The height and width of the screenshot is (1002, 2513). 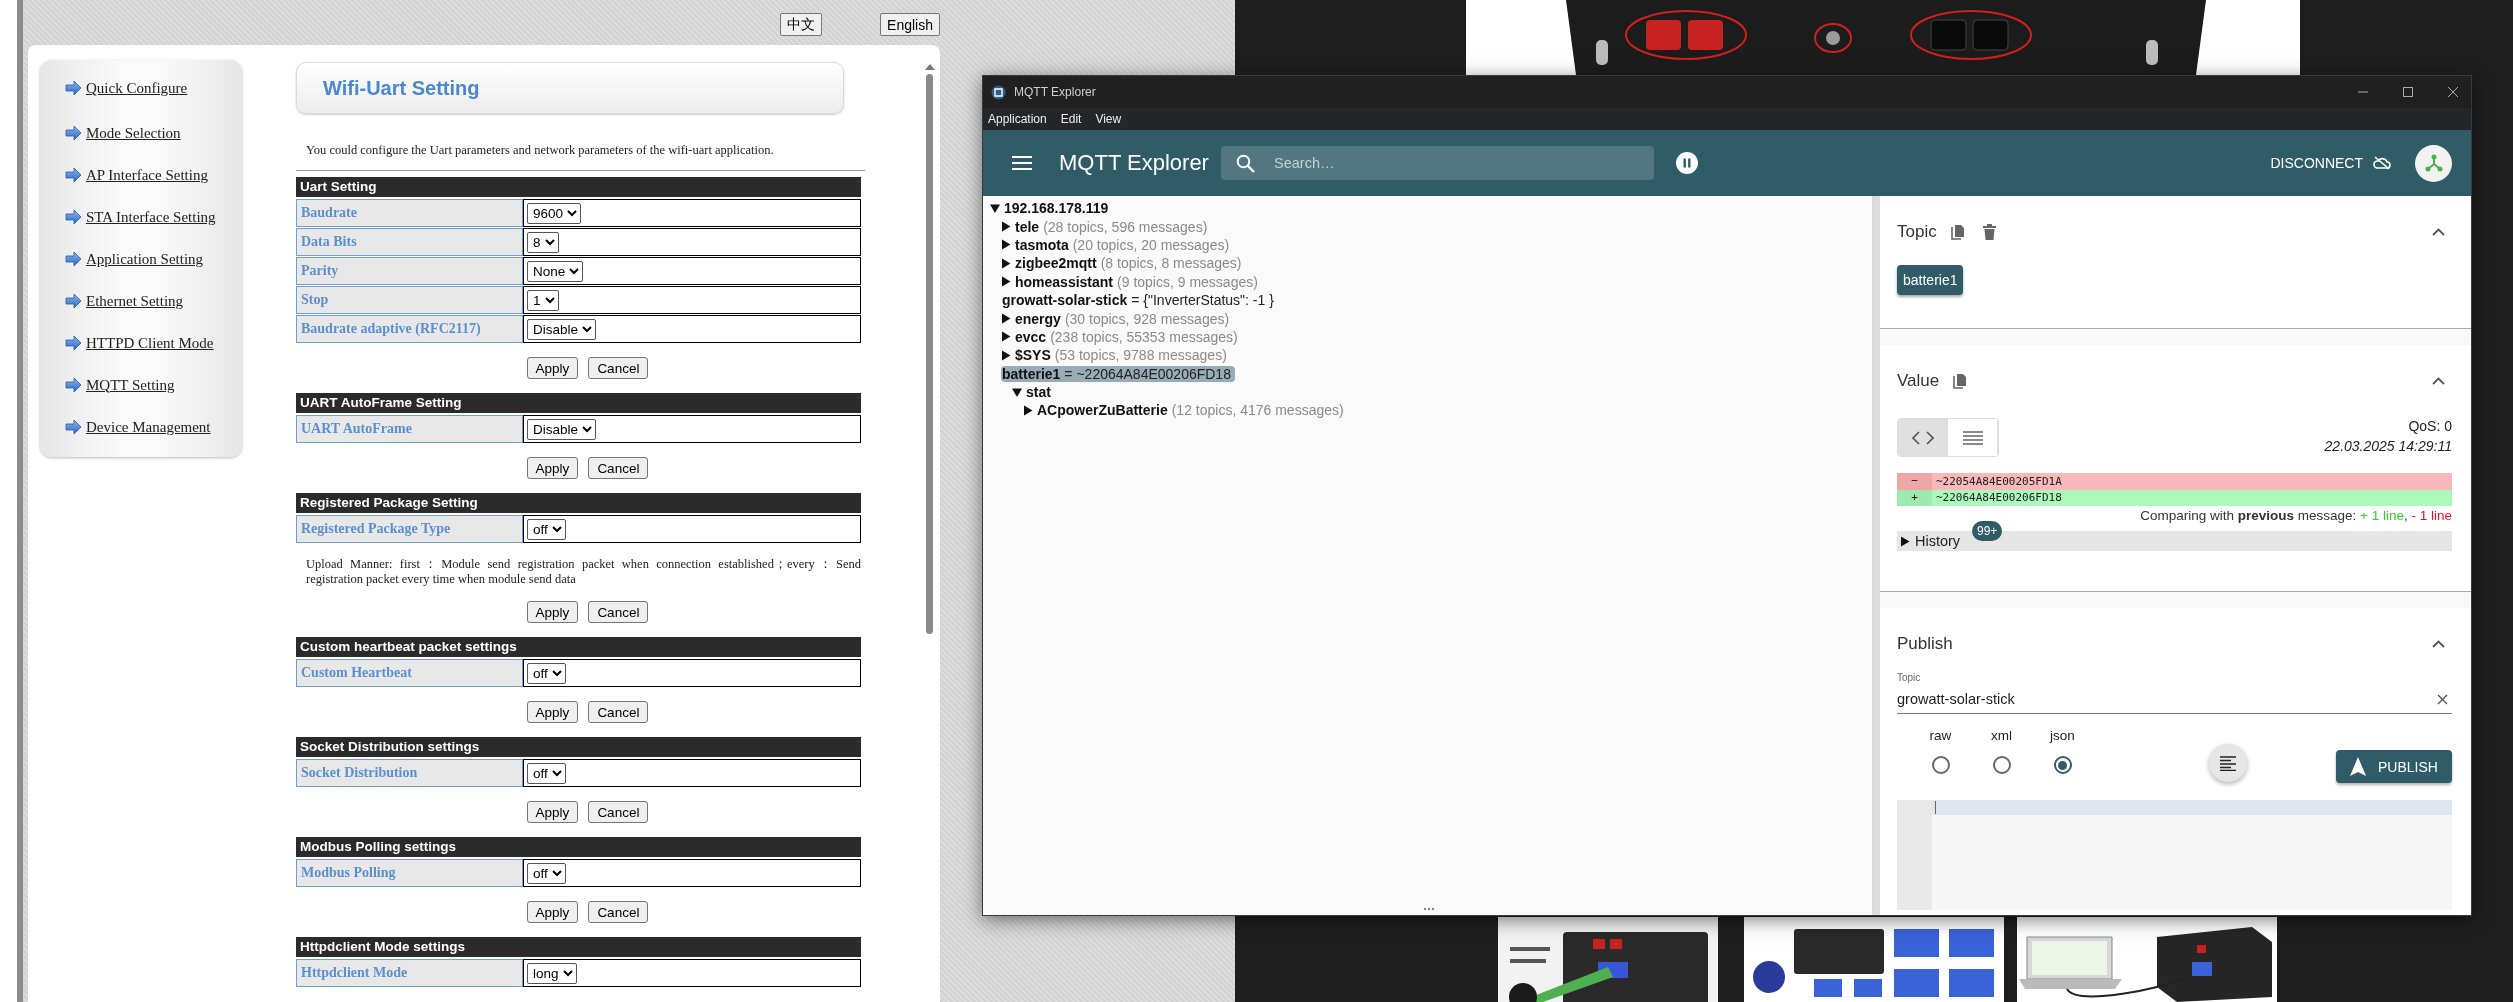 What do you see at coordinates (552, 973) in the screenshot?
I see `dropdown: long` at bounding box center [552, 973].